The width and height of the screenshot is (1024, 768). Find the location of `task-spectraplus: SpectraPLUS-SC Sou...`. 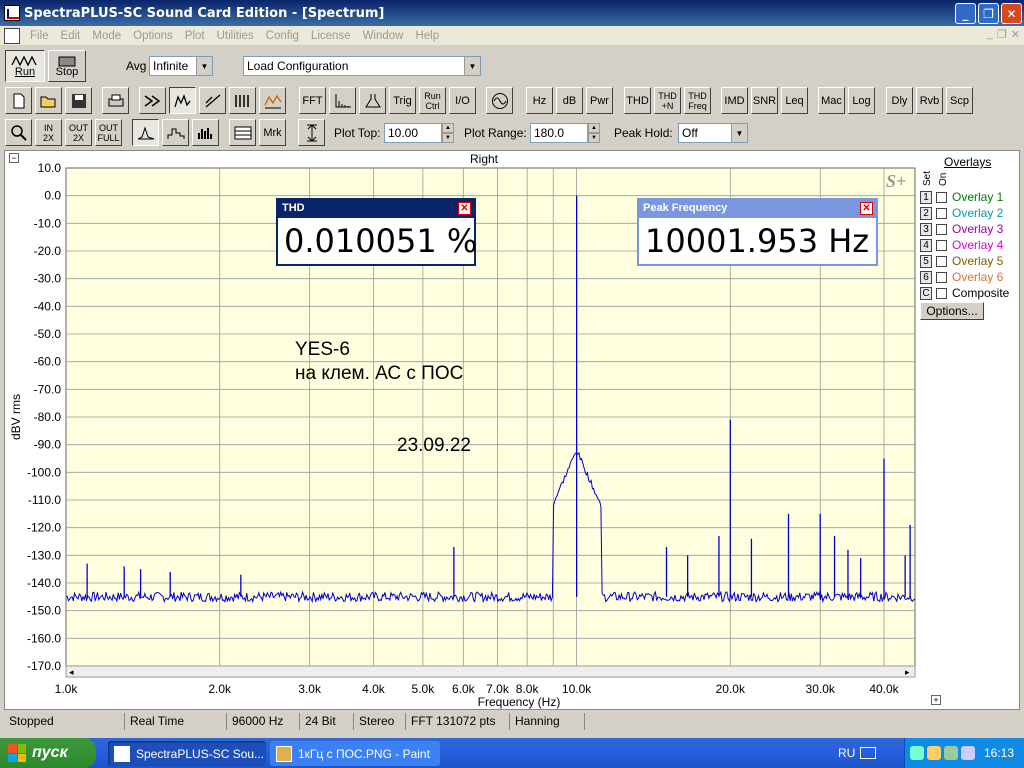

task-spectraplus: SpectraPLUS-SC Sou... is located at coordinates (187, 753).